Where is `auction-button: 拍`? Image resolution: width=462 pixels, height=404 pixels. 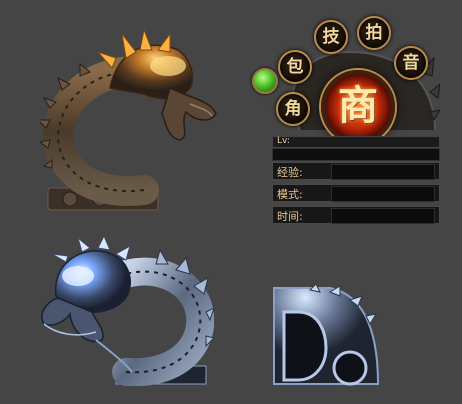
auction-button: 拍 is located at coordinates (374, 33).